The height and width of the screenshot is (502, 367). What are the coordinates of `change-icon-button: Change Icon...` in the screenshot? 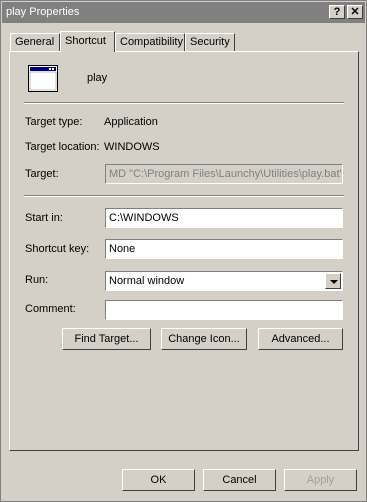 It's located at (204, 339).